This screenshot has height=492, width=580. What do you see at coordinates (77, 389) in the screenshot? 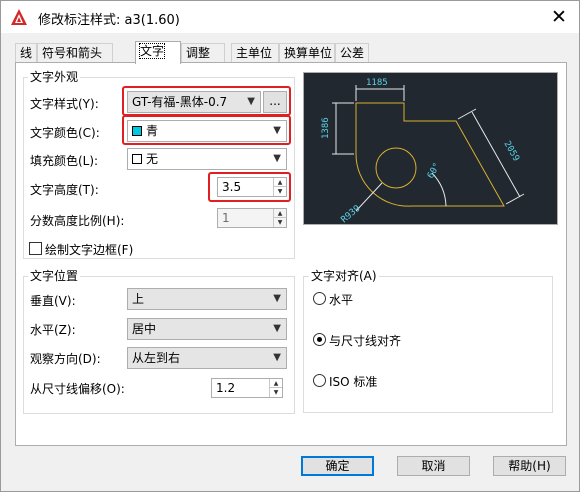
I see `offset-label: 从尺寸线偏移(O):` at bounding box center [77, 389].